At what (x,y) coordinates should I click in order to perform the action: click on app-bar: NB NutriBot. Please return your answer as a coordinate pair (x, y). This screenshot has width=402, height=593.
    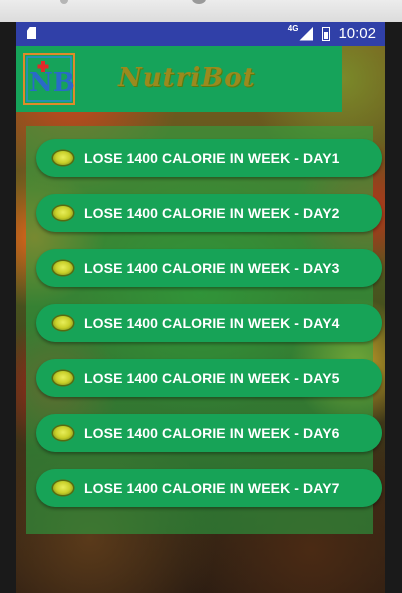
    Looking at the image, I should click on (179, 79).